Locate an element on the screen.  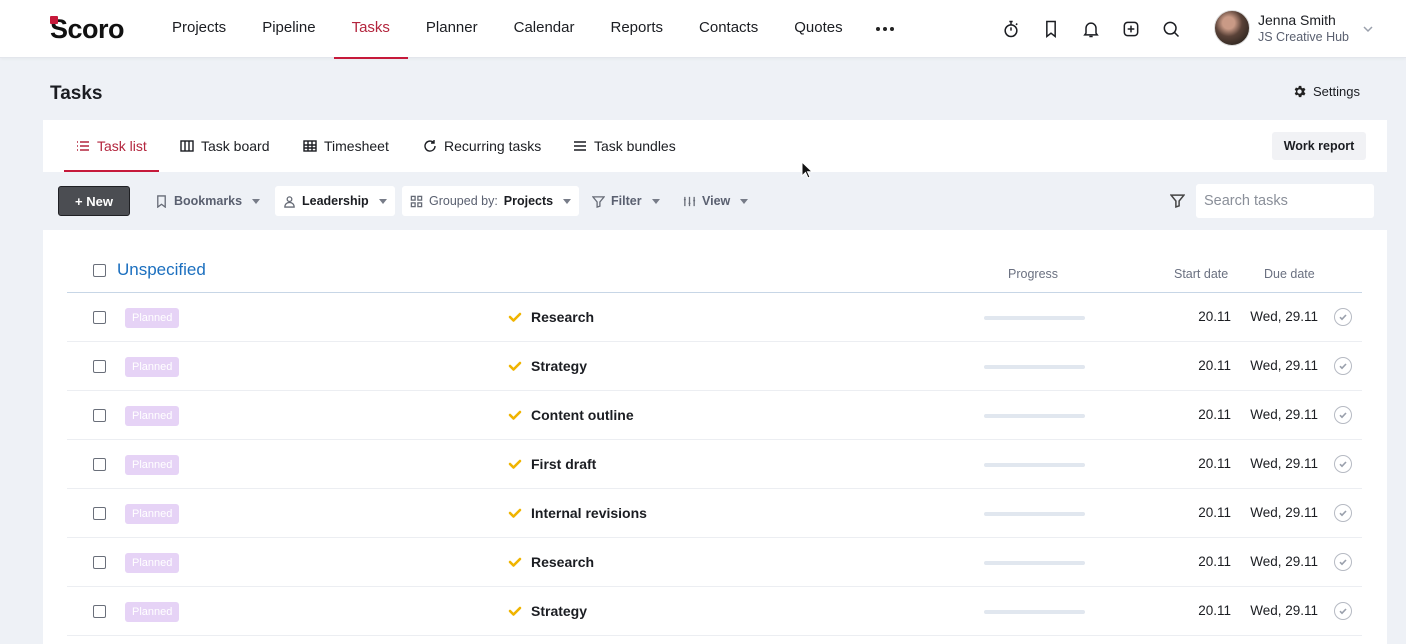
user-menu: Jenna Smith JS Creative Hub is located at coordinates (1293, 28).